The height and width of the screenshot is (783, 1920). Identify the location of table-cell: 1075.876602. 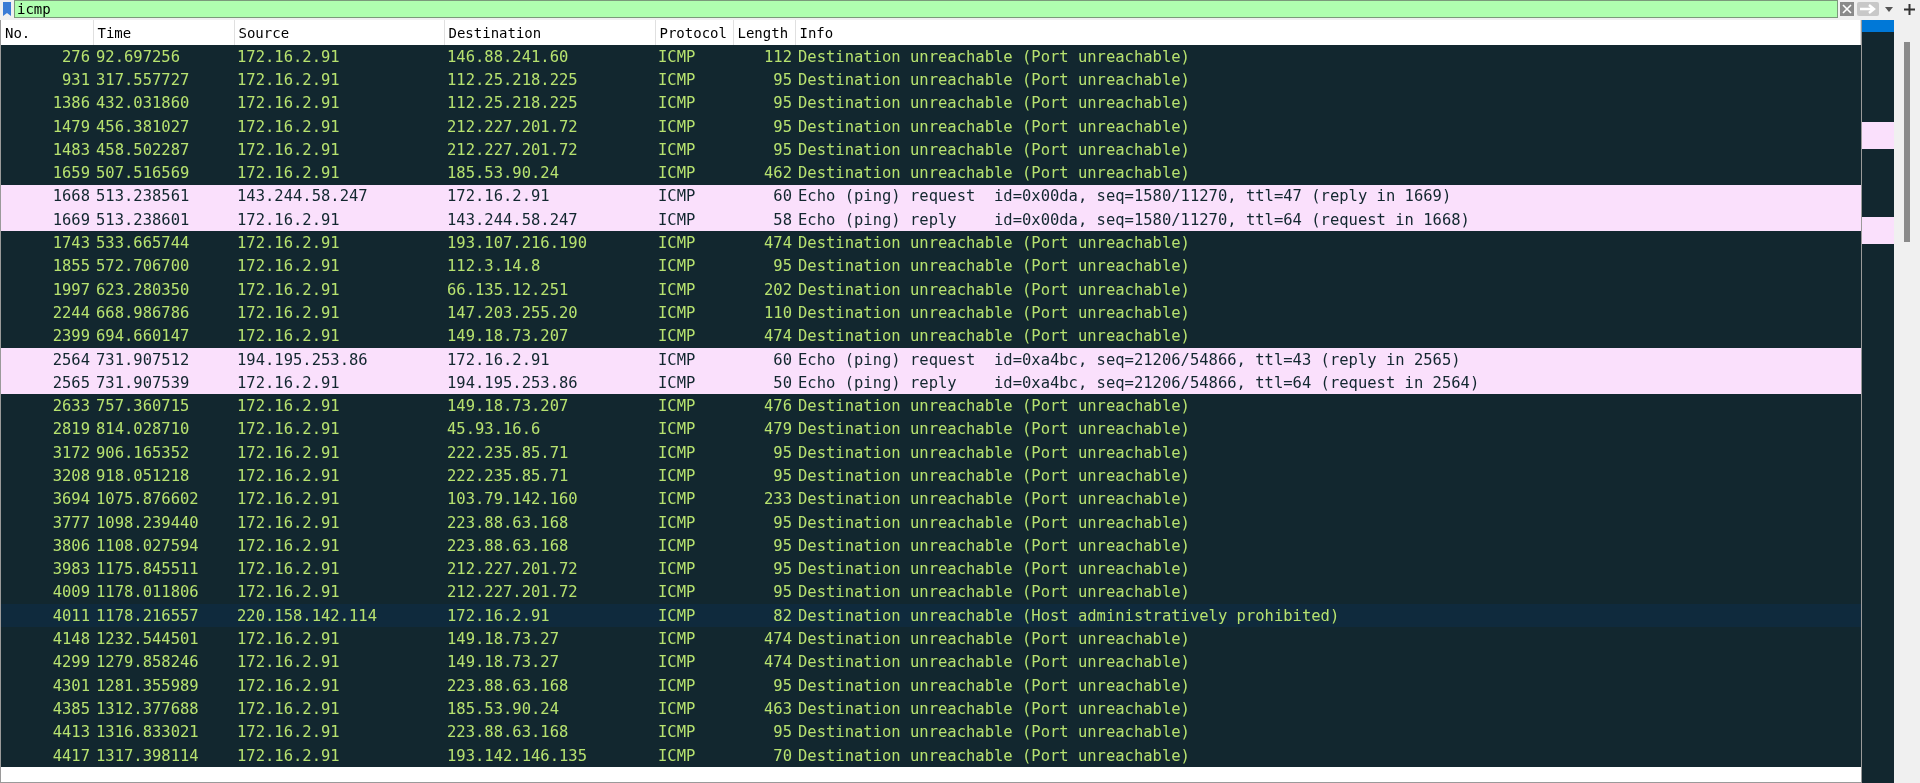
(163, 499).